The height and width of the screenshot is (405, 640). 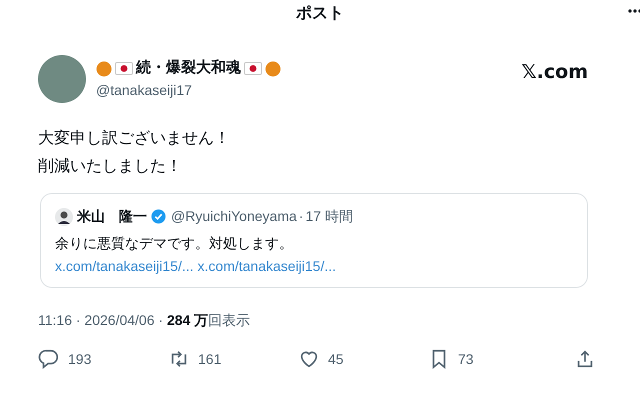 I want to click on source-label: 𝕏.com, so click(x=554, y=72).